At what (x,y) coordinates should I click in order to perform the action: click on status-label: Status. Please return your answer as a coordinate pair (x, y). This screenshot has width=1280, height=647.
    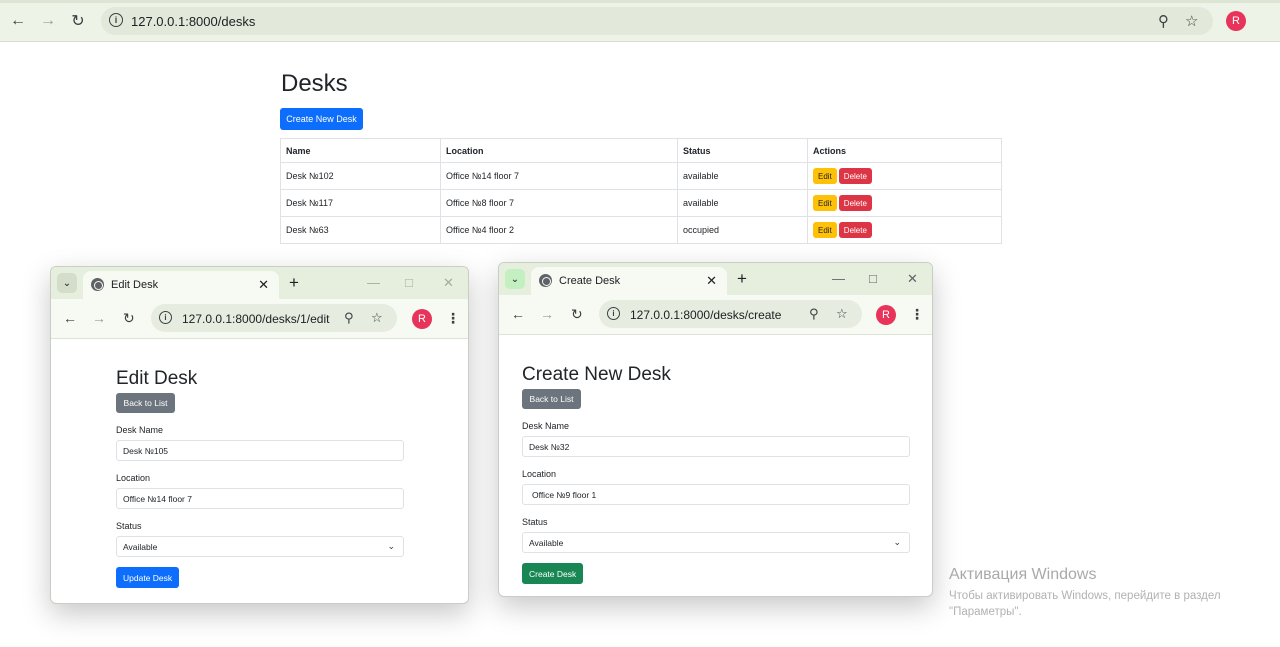
    Looking at the image, I should click on (129, 526).